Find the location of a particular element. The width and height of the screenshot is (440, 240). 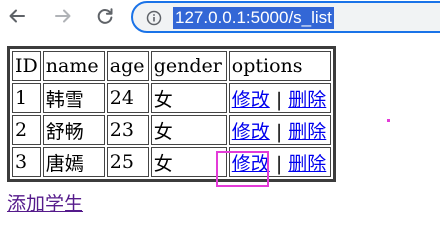

cell-name: 舒畅 is located at coordinates (73, 130).